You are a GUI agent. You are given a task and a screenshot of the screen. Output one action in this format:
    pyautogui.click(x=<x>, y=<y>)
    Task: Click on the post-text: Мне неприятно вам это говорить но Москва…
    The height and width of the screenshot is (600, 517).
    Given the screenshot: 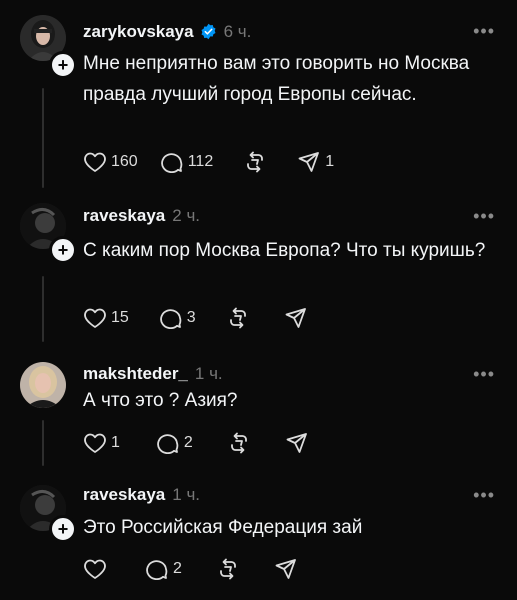 What is the action you would take?
    pyautogui.click(x=276, y=79)
    